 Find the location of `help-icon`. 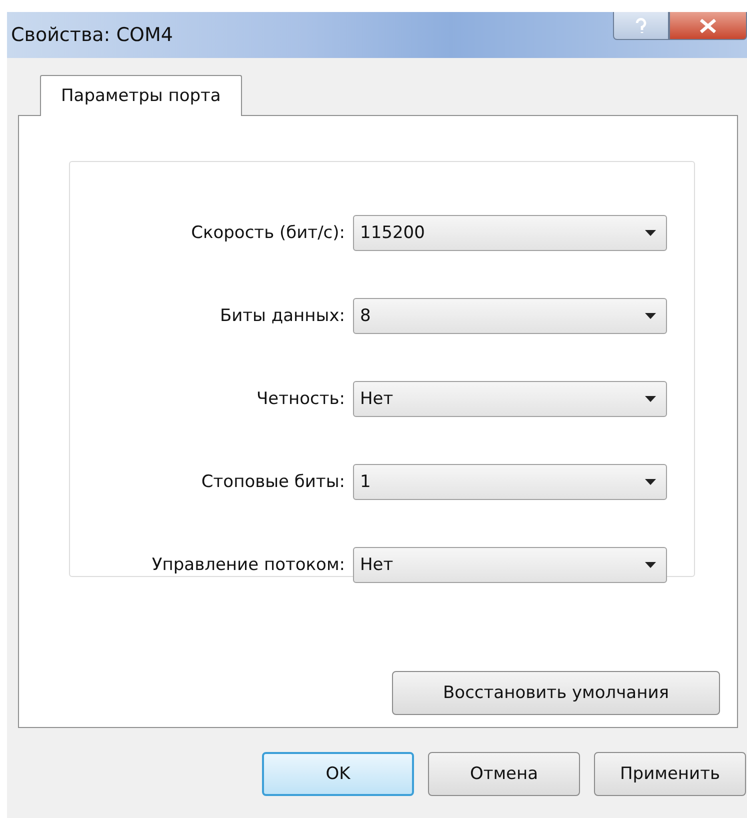

help-icon is located at coordinates (641, 26).